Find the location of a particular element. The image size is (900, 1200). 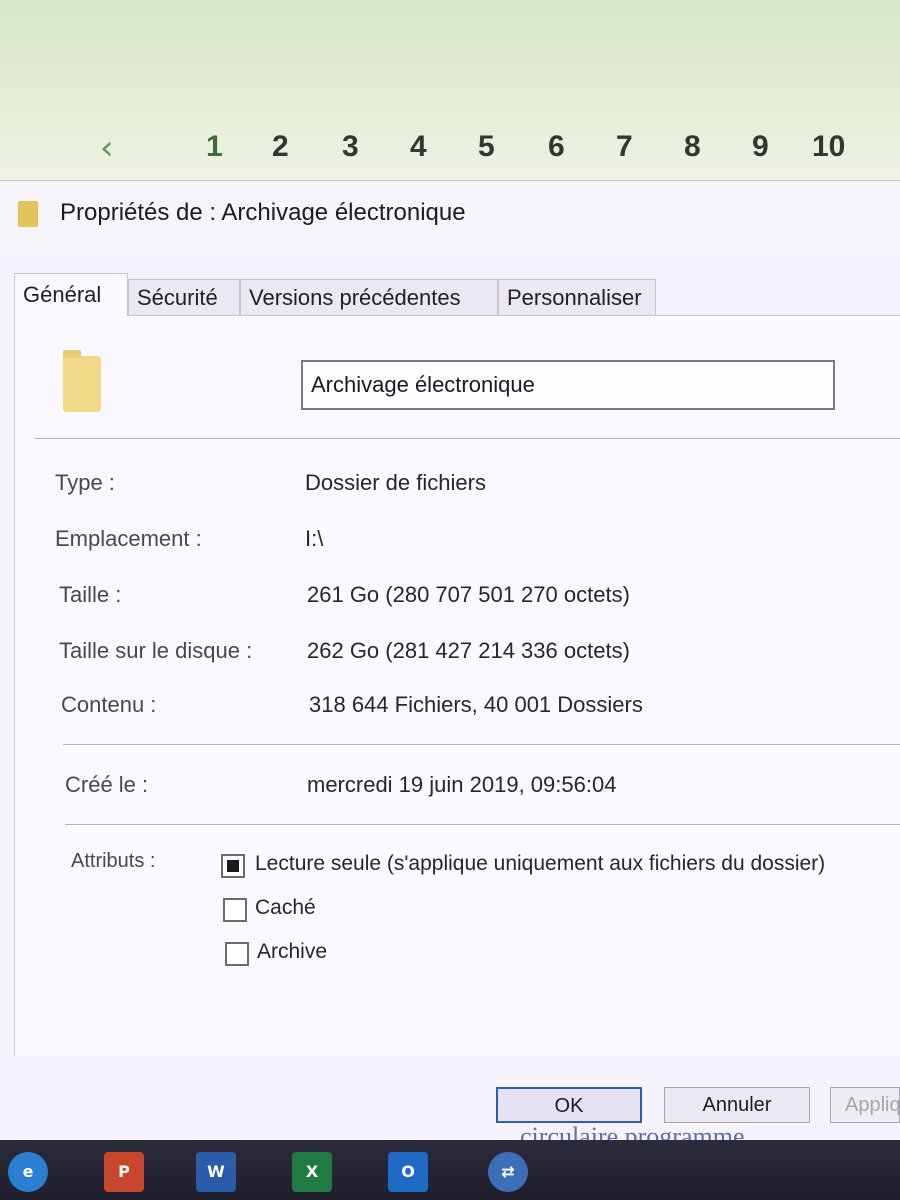

taskbar: e P W X O ⇄ is located at coordinates (450, 1170).